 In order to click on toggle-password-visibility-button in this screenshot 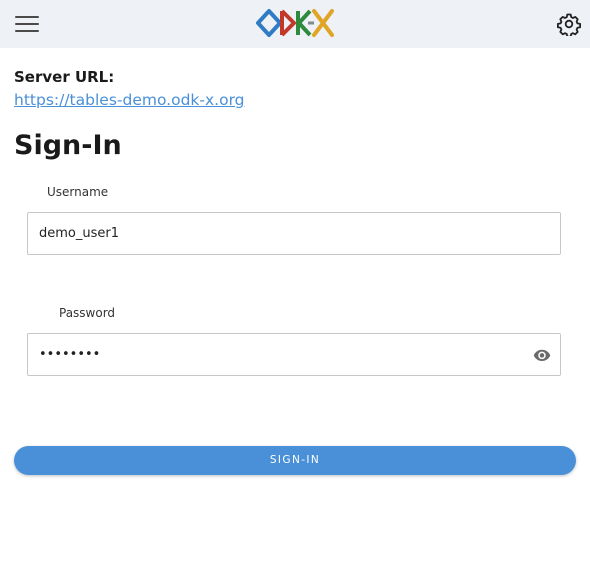, I will do `click(542, 355)`.